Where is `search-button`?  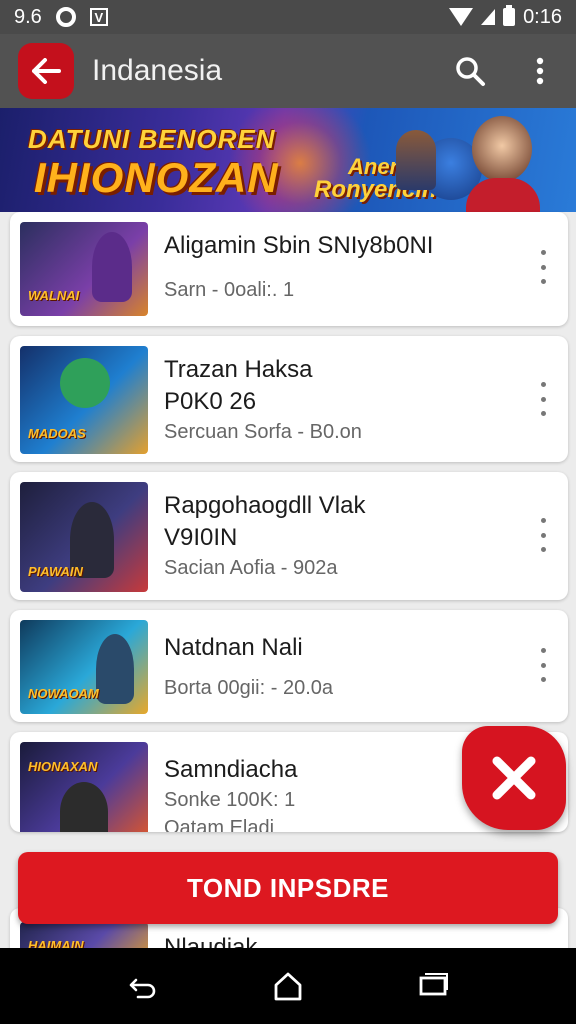 search-button is located at coordinates (470, 71).